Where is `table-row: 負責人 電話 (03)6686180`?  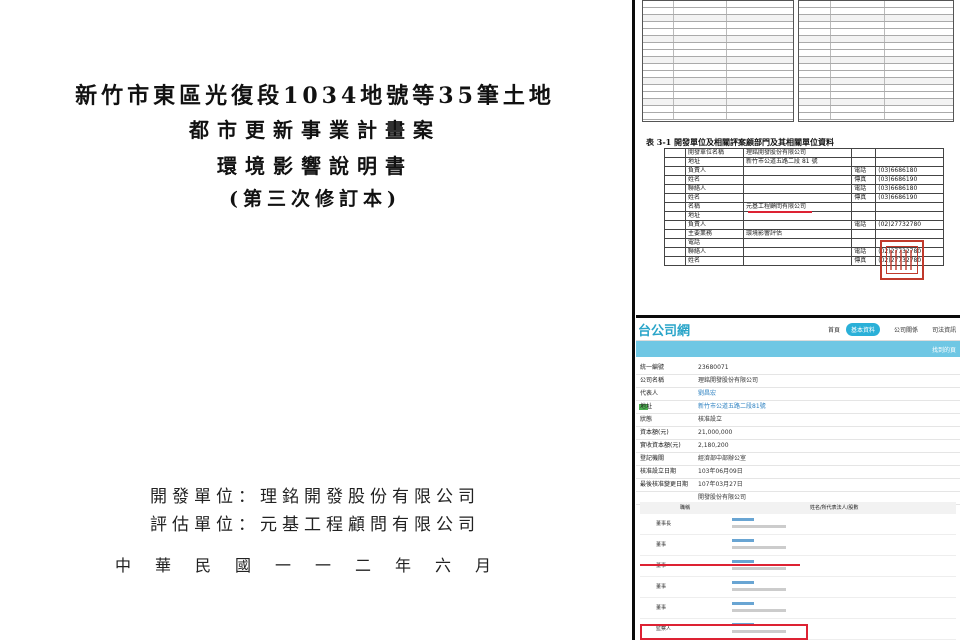
table-row: 負責人 電話 (03)6686180 is located at coordinates (804, 171).